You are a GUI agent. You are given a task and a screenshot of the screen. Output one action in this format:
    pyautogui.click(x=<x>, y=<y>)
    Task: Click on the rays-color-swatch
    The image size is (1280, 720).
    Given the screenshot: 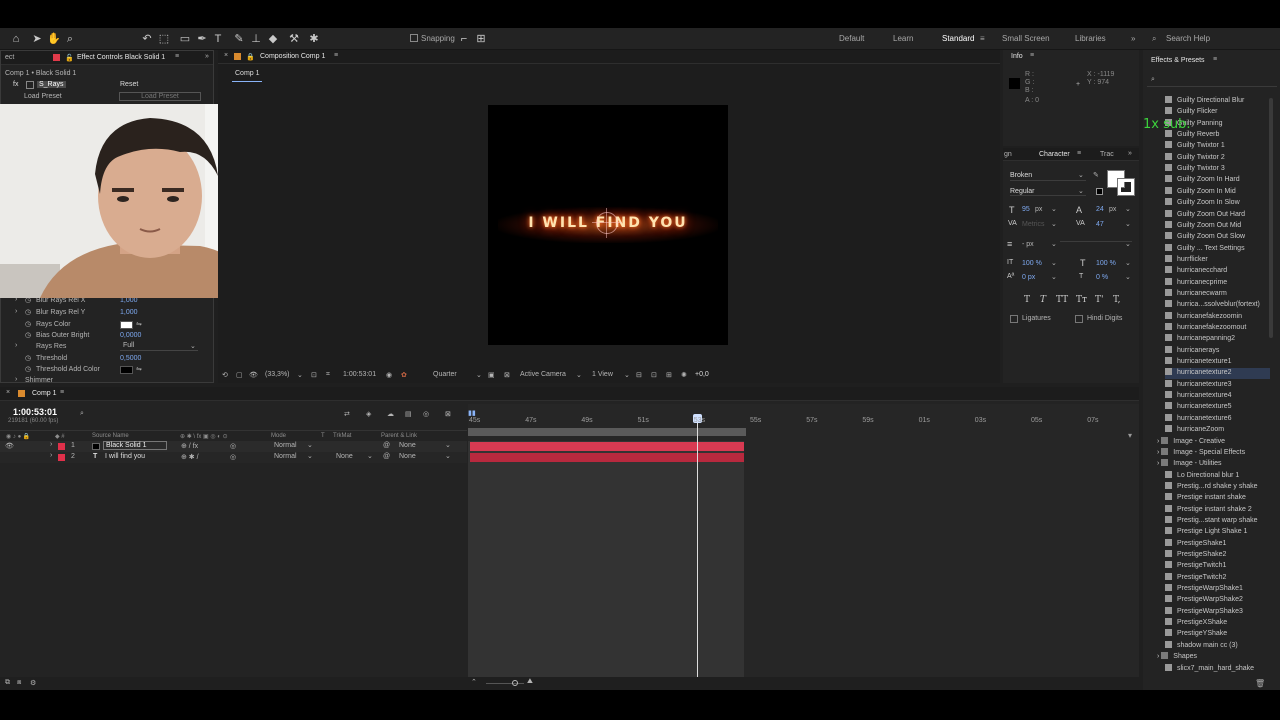 What is the action you would take?
    pyautogui.click(x=126, y=325)
    